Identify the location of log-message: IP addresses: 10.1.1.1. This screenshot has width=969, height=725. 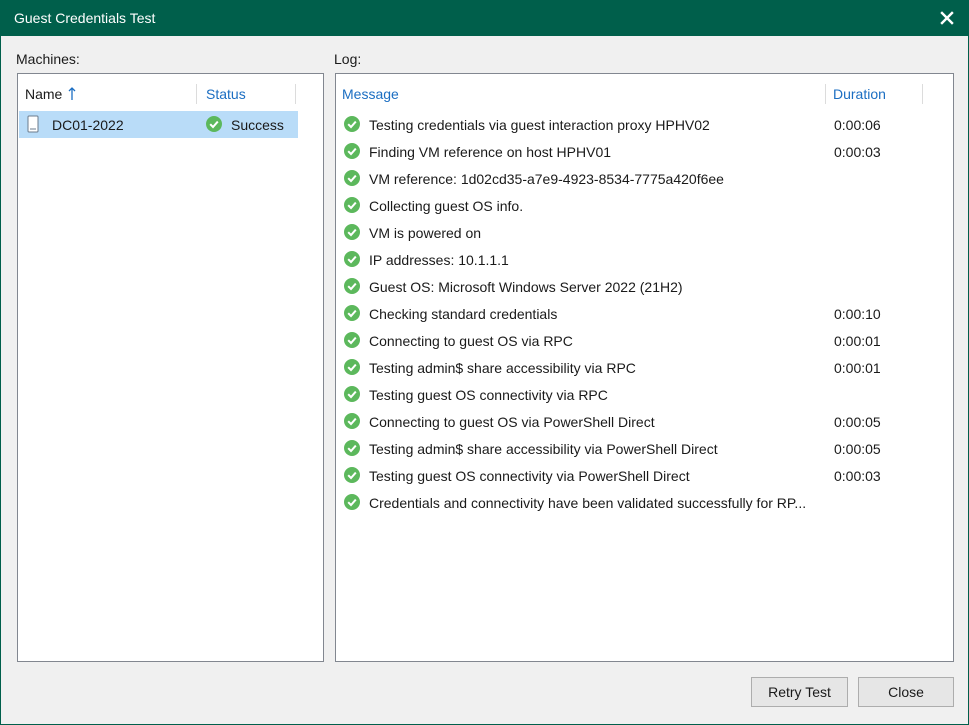
(439, 259).